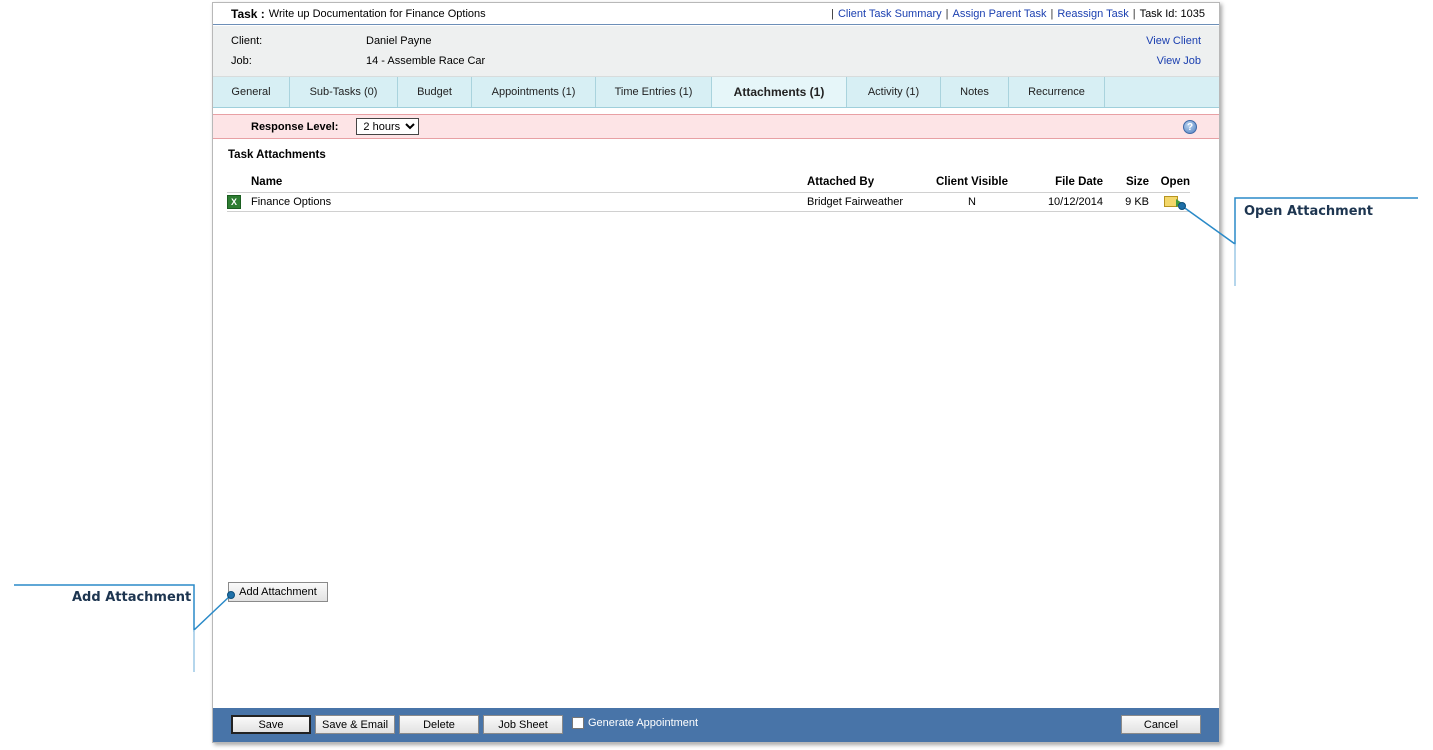 The height and width of the screenshot is (750, 1433). Describe the element at coordinates (231, 595) in the screenshot. I see `add-callout-dot` at that location.